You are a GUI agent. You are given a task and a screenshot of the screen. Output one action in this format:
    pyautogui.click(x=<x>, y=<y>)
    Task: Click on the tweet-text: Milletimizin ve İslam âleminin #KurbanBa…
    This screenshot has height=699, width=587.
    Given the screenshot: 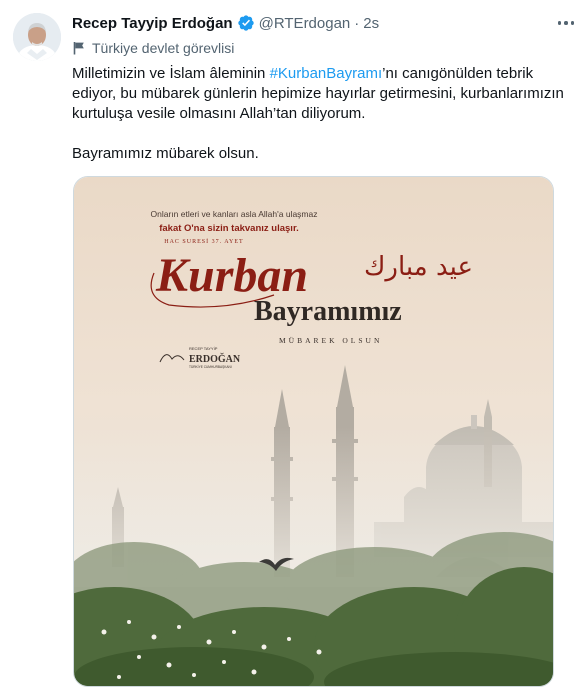 What is the action you would take?
    pyautogui.click(x=322, y=114)
    